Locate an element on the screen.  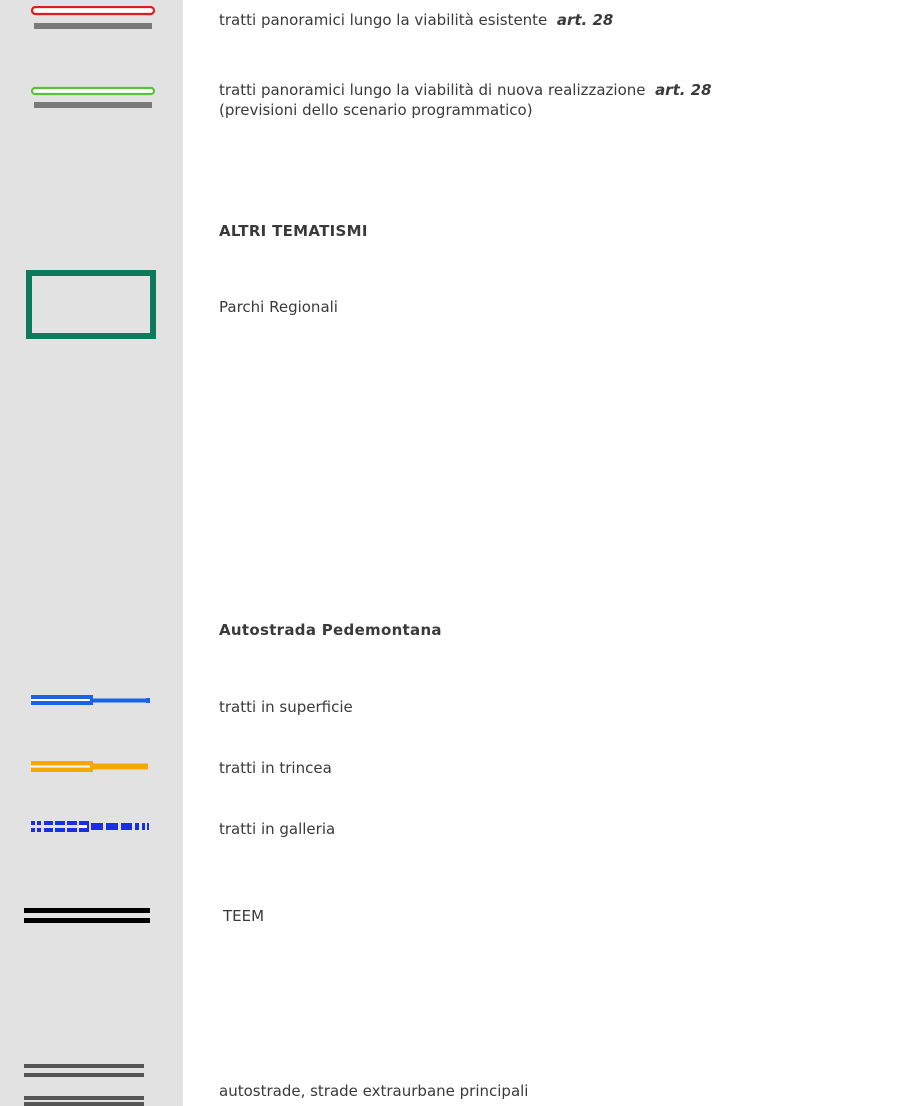
autostrade-symbol is located at coordinates (84, 1085).